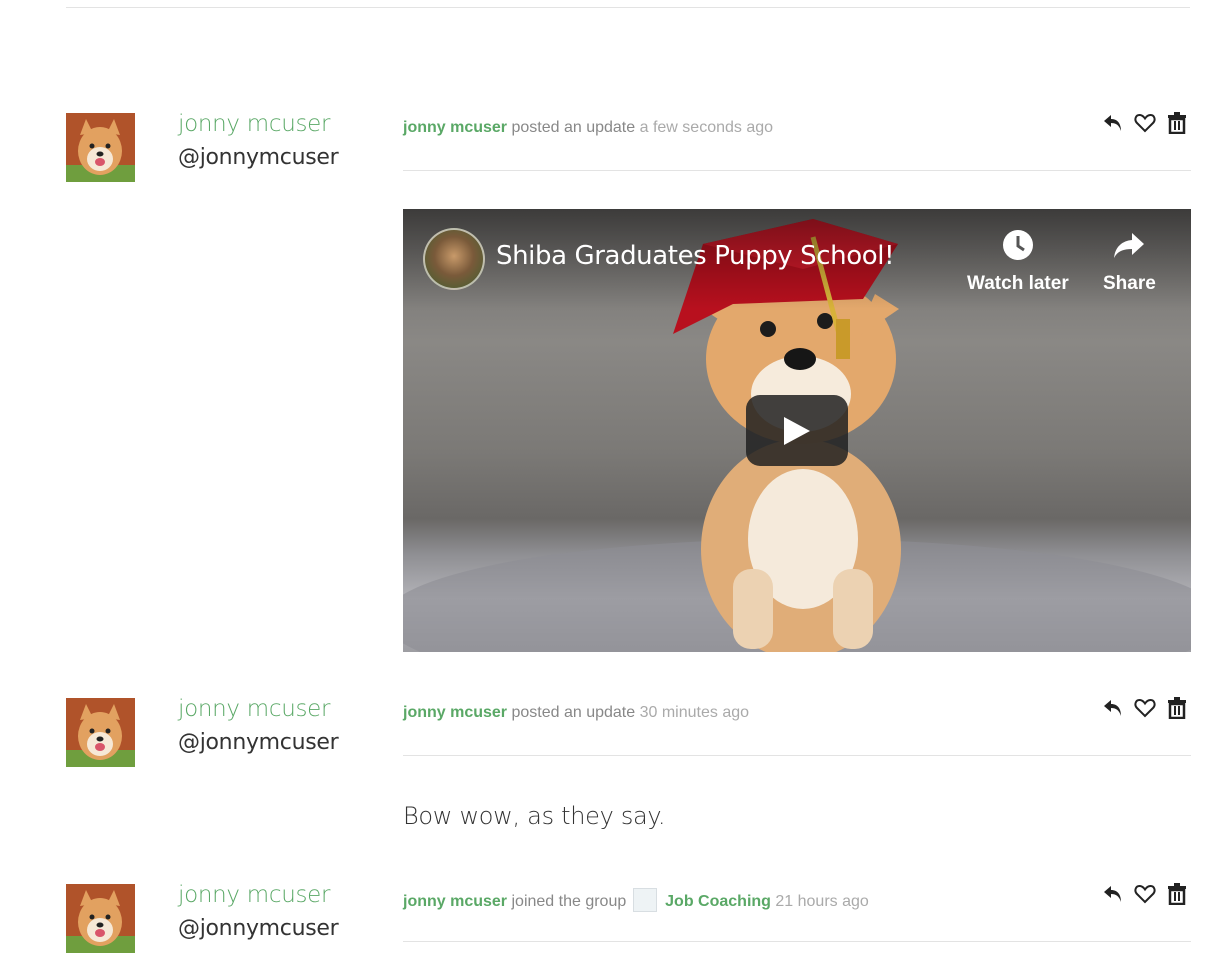 The height and width of the screenshot is (964, 1228). What do you see at coordinates (821, 901) in the screenshot?
I see `timestamp: 21 hours ago` at bounding box center [821, 901].